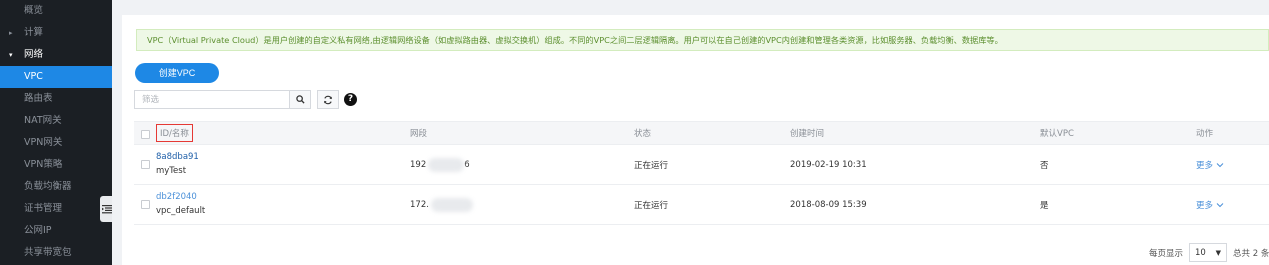 This screenshot has height=265, width=1269. I want to click on vpc-name: myTest, so click(171, 171).